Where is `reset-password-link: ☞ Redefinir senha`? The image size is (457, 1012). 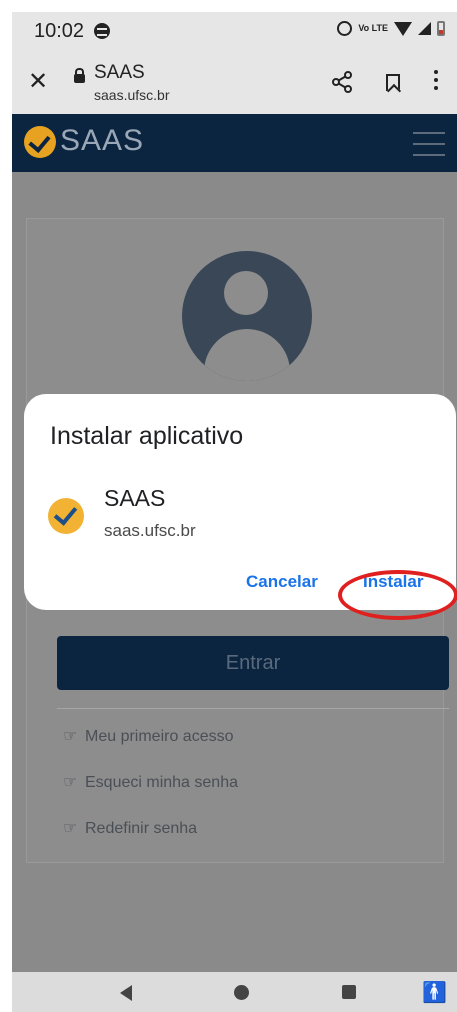
reset-password-link: ☞ Redefinir senha is located at coordinates (130, 828).